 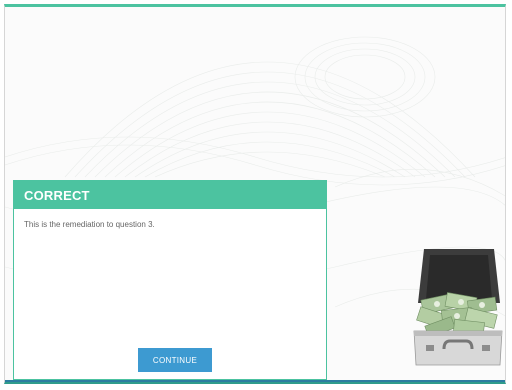 I want to click on money-briefcase-illustration, so click(x=458, y=307).